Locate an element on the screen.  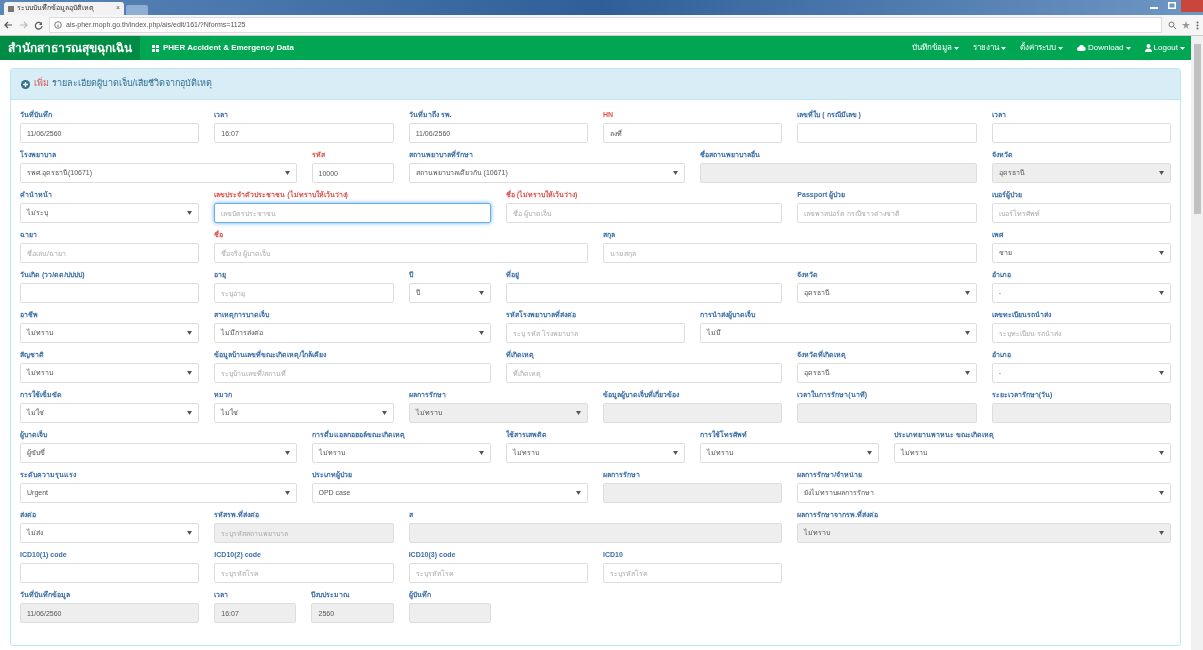
app-subtitle: PHER Accident & Emergency Data is located at coordinates (228, 48).